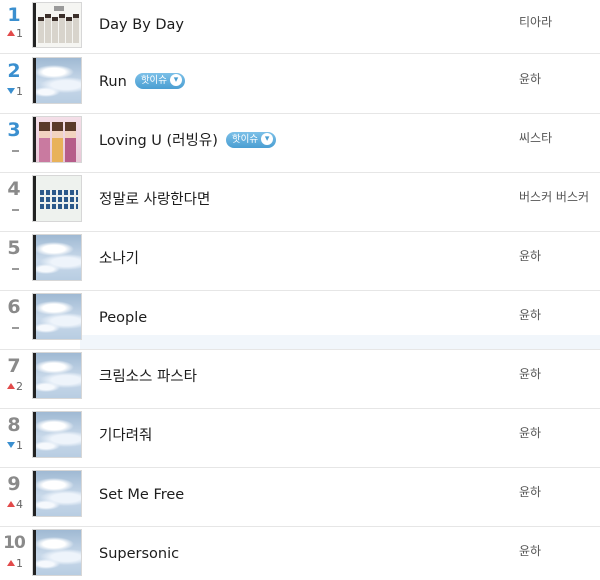 The width and height of the screenshot is (600, 580). What do you see at coordinates (14, 248) in the screenshot?
I see `rank-number: 5` at bounding box center [14, 248].